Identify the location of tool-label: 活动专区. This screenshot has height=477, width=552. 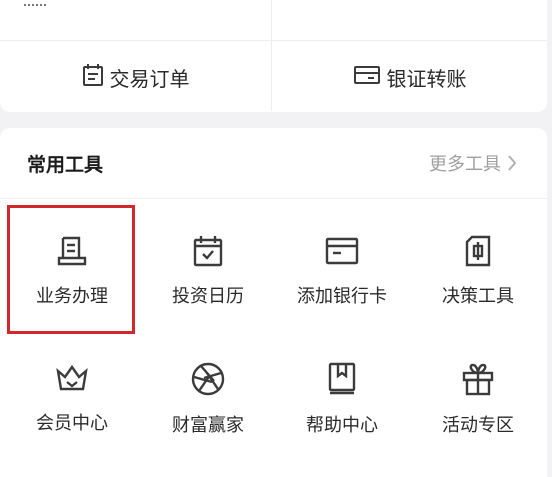
(478, 425).